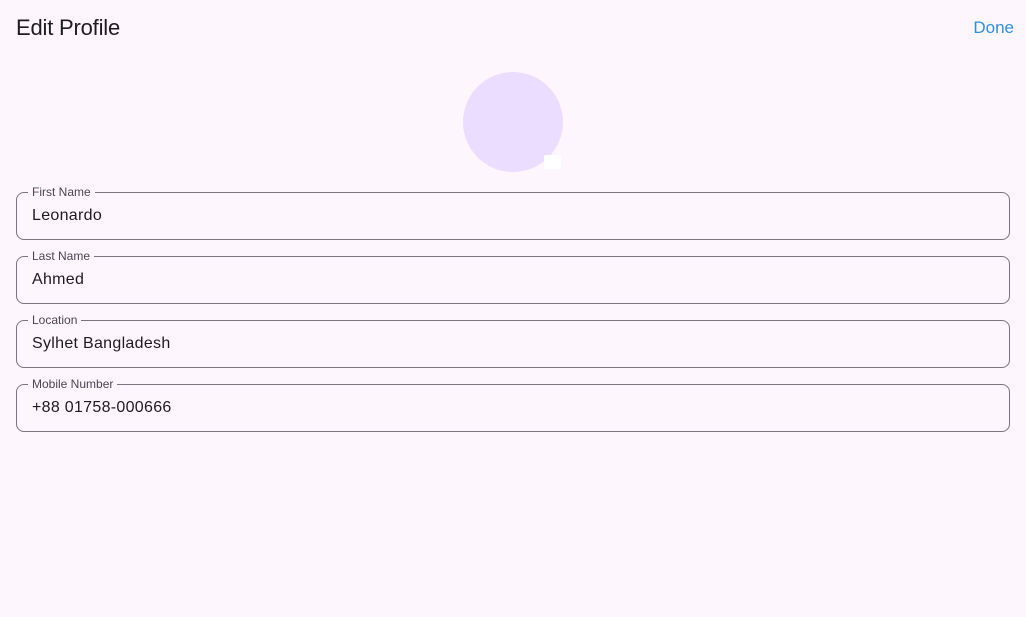 The width and height of the screenshot is (1026, 617). I want to click on last-name-label: Last Name, so click(61, 256).